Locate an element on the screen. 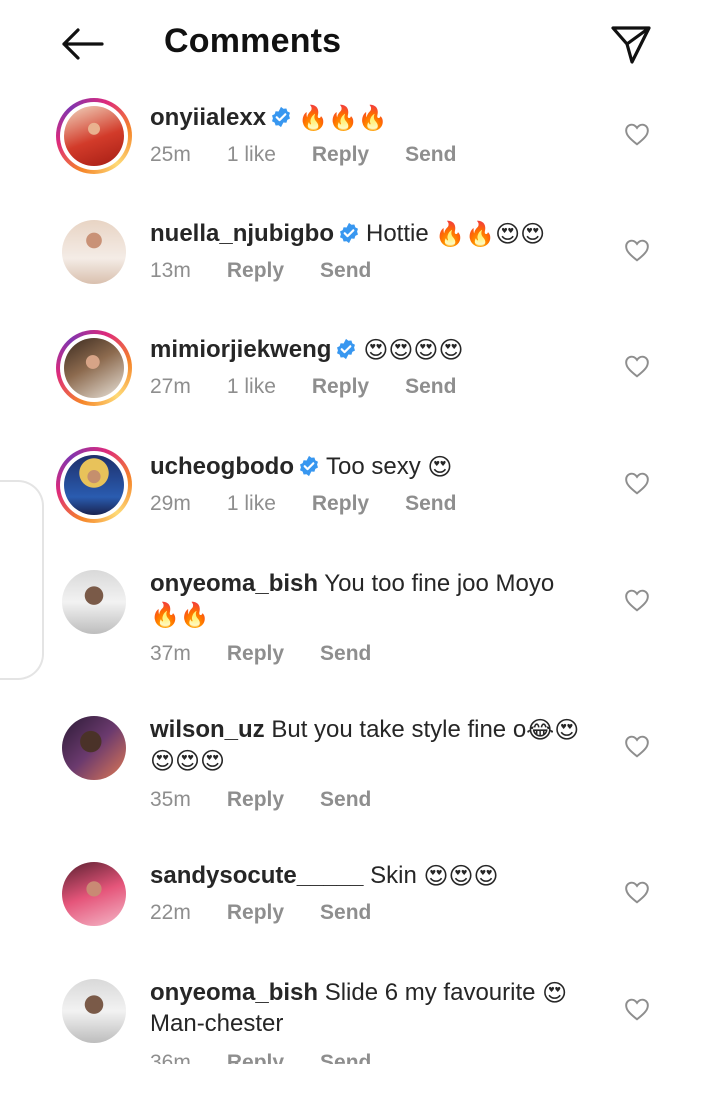 This screenshot has width=720, height=1098. page-title: Comments is located at coordinates (253, 41).